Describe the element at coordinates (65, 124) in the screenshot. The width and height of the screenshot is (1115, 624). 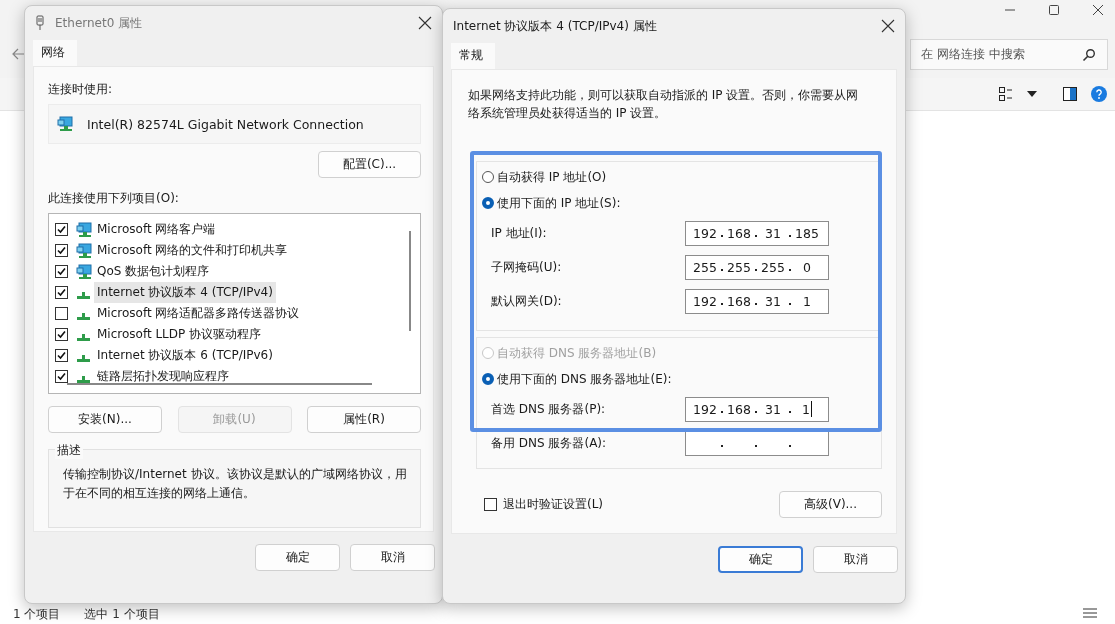
I see `network-adapter-icon` at that location.